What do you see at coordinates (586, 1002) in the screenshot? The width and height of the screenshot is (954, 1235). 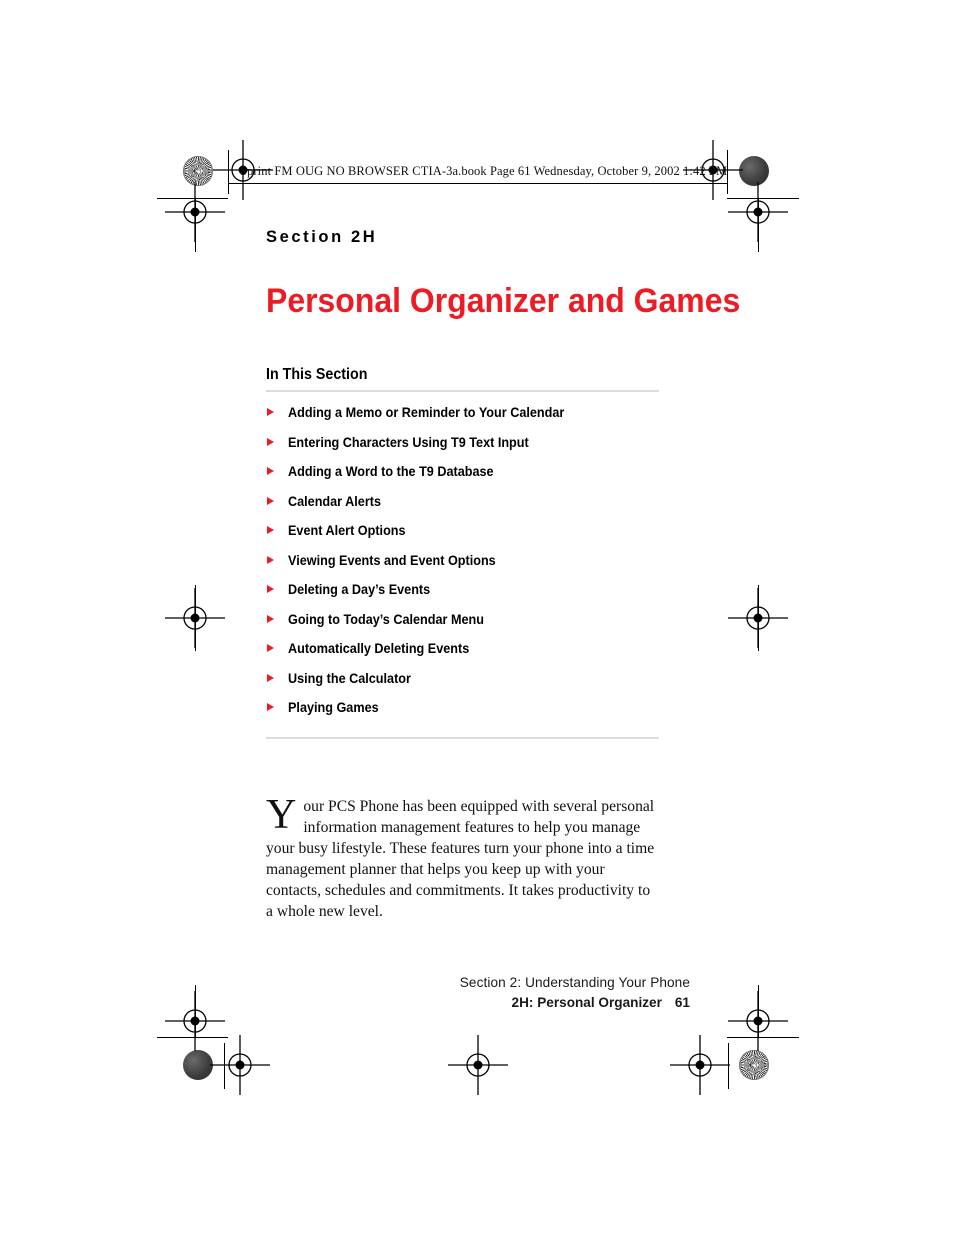 I see `footer-subsection-label: 2H: Personal Organizer` at bounding box center [586, 1002].